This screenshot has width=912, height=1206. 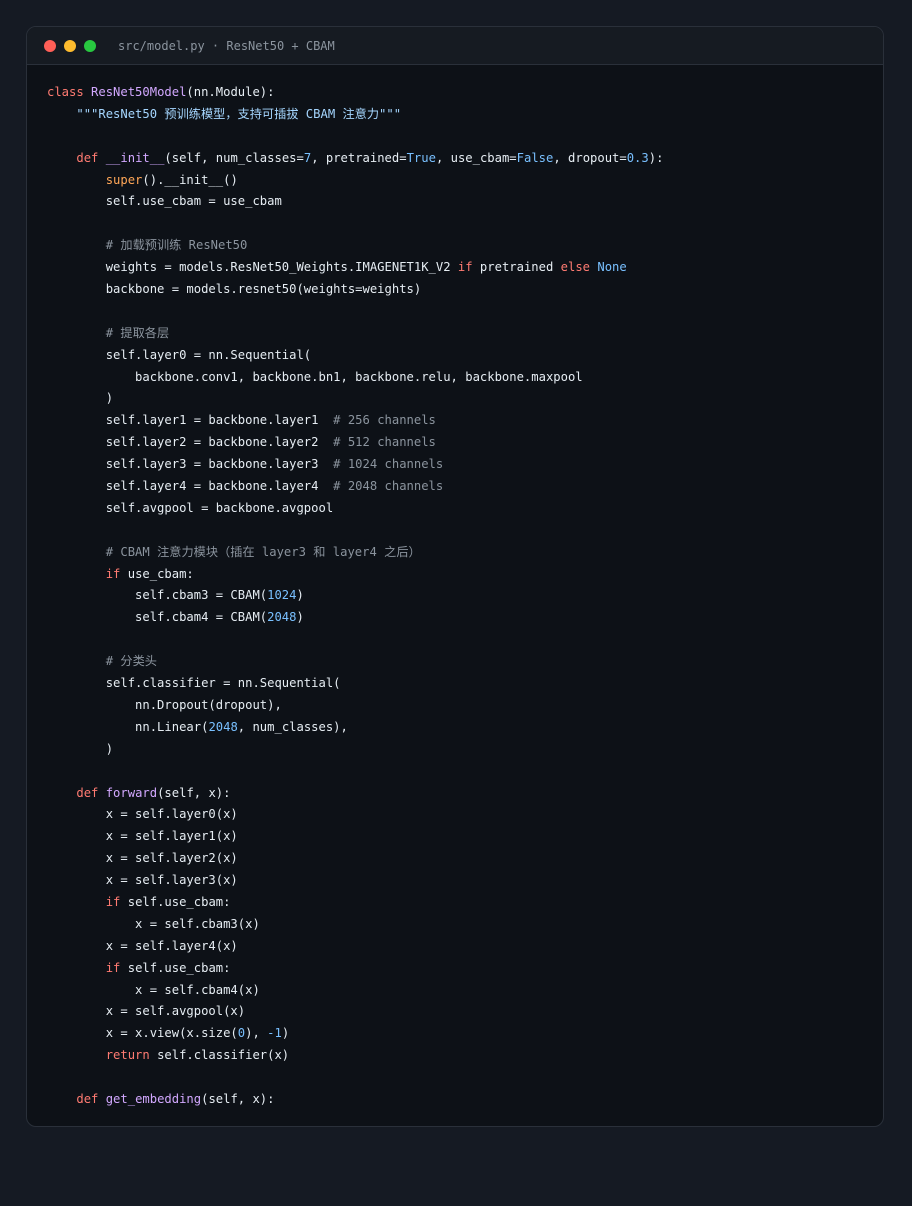 I want to click on code-token: else, so click(x=575, y=267).